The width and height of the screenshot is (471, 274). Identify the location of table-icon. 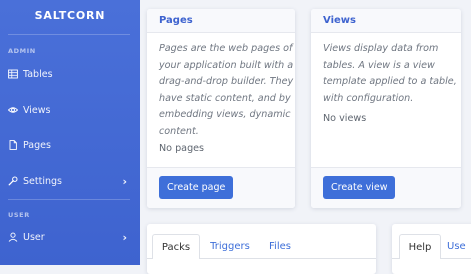
(13, 74).